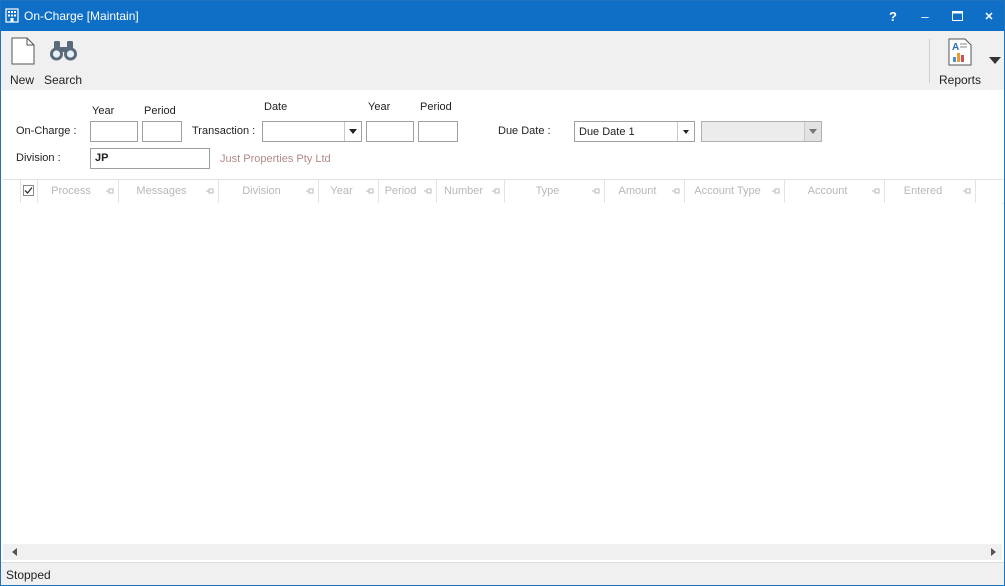 The height and width of the screenshot is (586, 1005). I want to click on due-date-label: Due Date :, so click(524, 131).